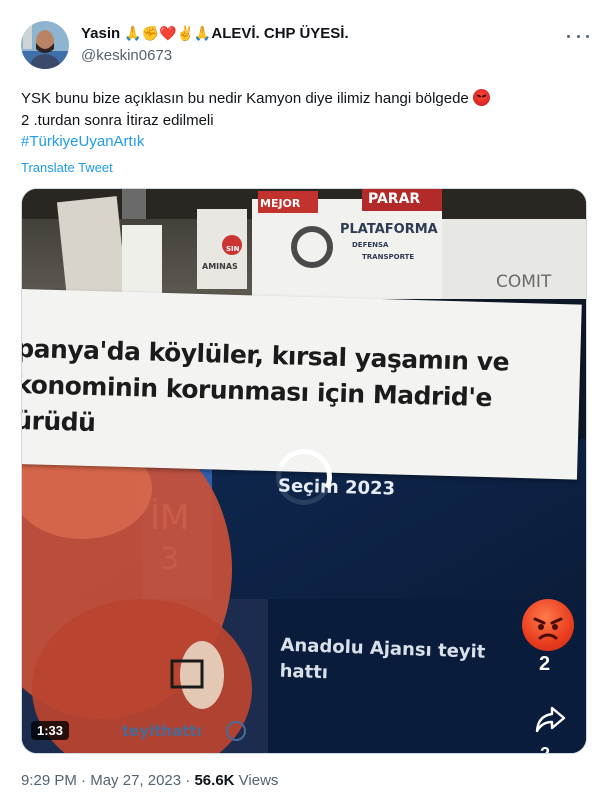 The width and height of the screenshot is (600, 802). What do you see at coordinates (168, 33) in the screenshot?
I see `name-emojis: 🙏✊❤️✌️🙏` at bounding box center [168, 33].